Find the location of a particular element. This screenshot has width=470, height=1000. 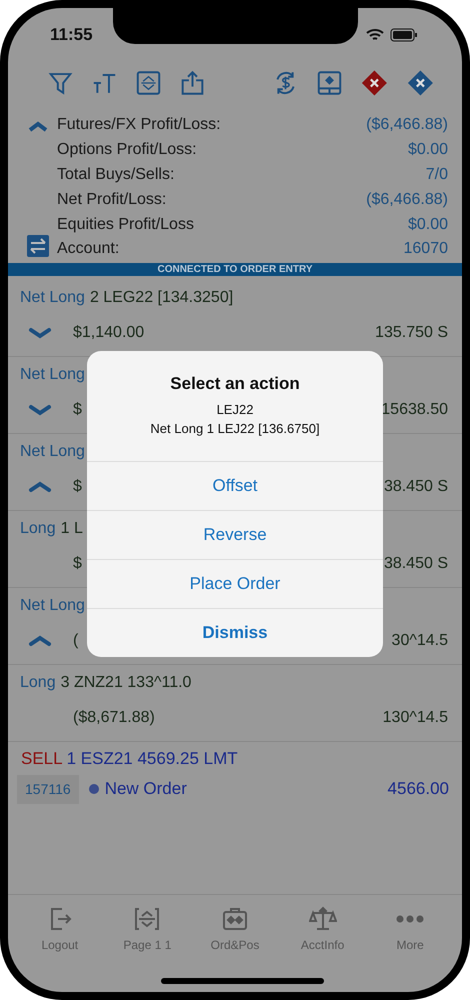

swap-account-icon is located at coordinates (37, 246).